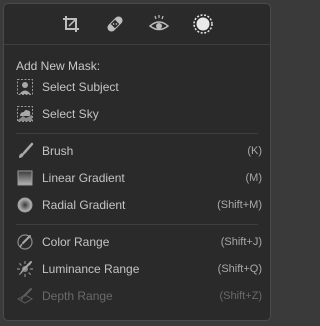 This screenshot has height=326, width=320. Describe the element at coordinates (138, 151) in the screenshot. I see `brush-item: Brush (K)` at that location.